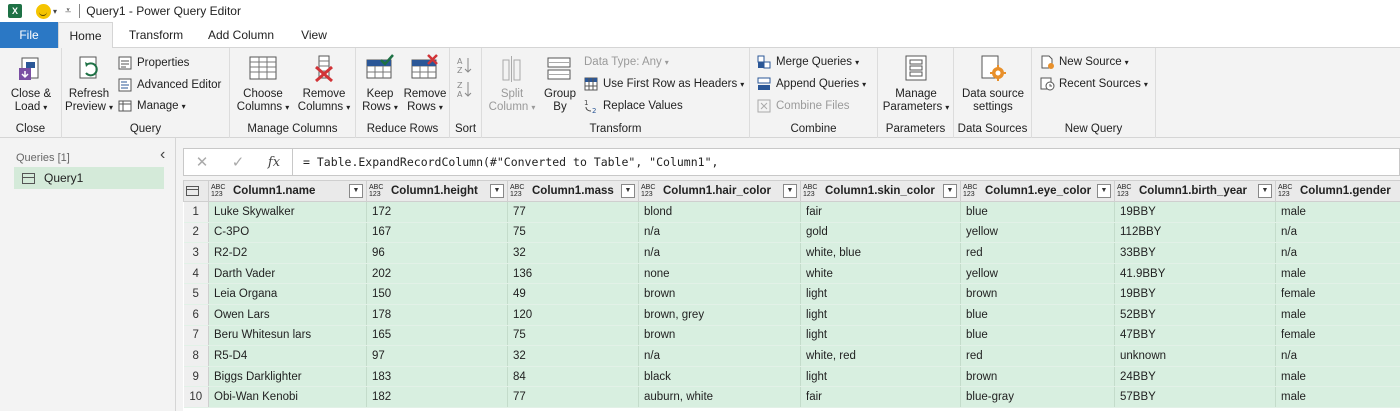 The height and width of the screenshot is (411, 1400). What do you see at coordinates (287, 107) in the screenshot?
I see `choose-columns-dropdown-icon: ▾` at bounding box center [287, 107].